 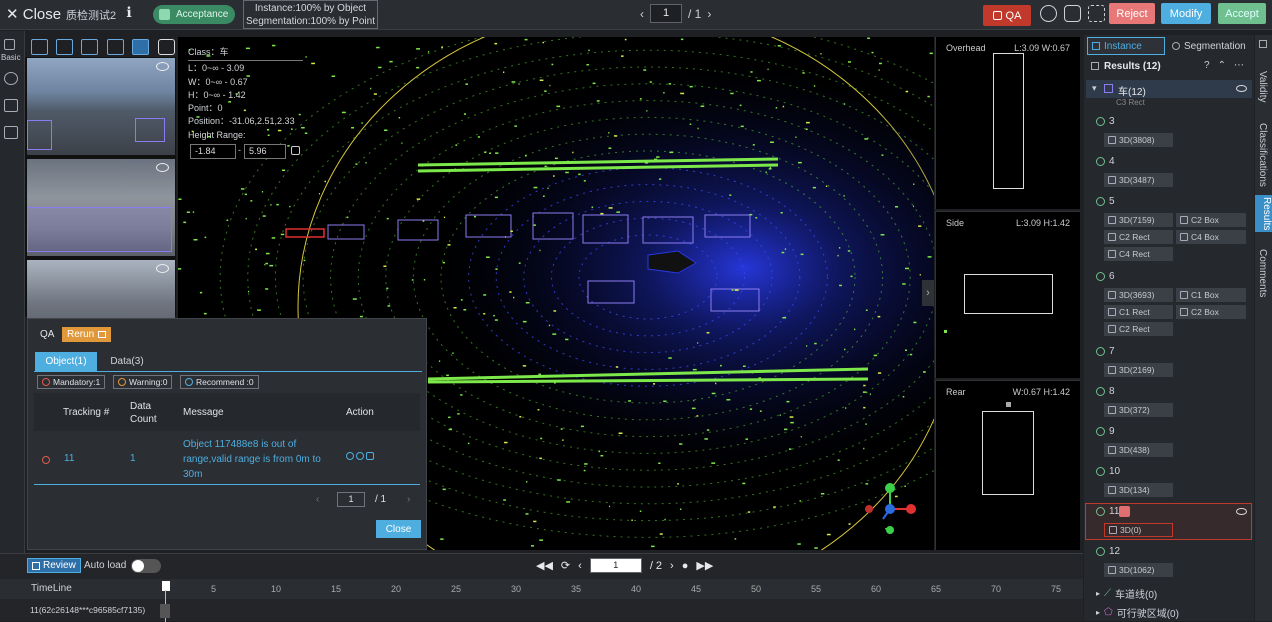 What do you see at coordinates (408, 499) in the screenshot?
I see `qa-next-icon: ›` at bounding box center [408, 499].